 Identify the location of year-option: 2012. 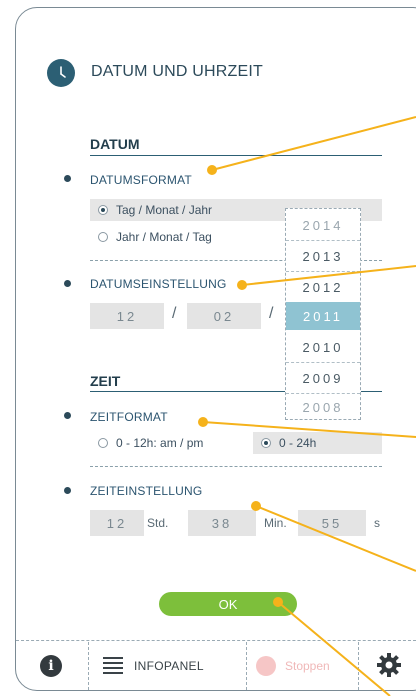
(323, 287).